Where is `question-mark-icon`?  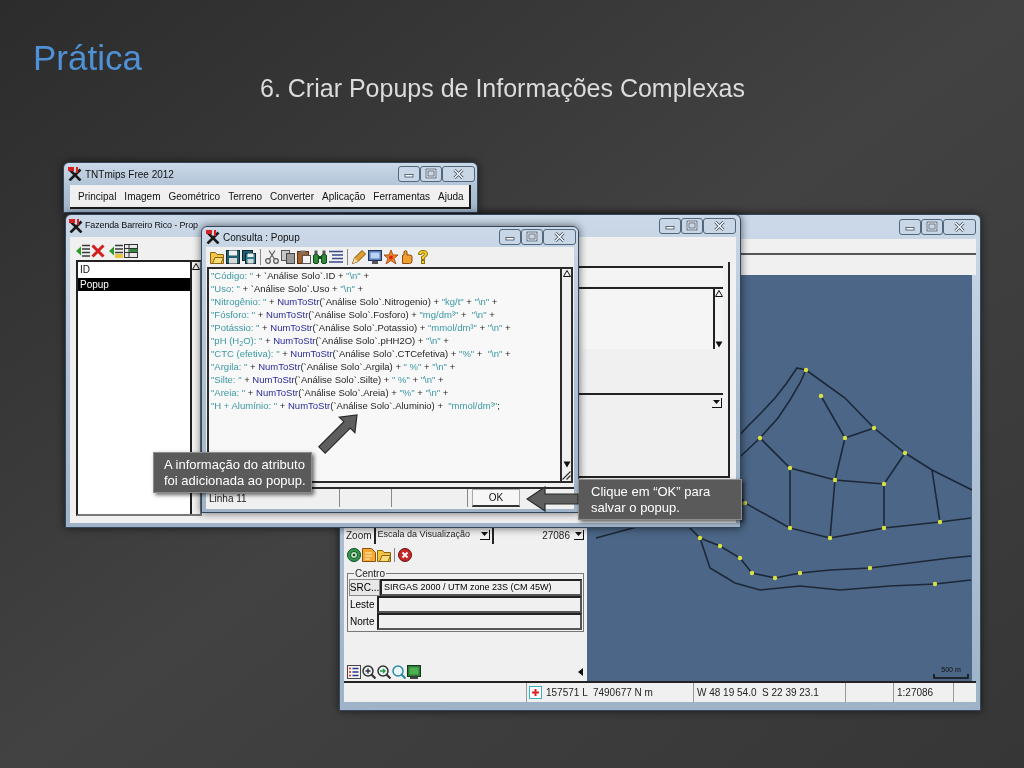 question-mark-icon is located at coordinates (423, 257).